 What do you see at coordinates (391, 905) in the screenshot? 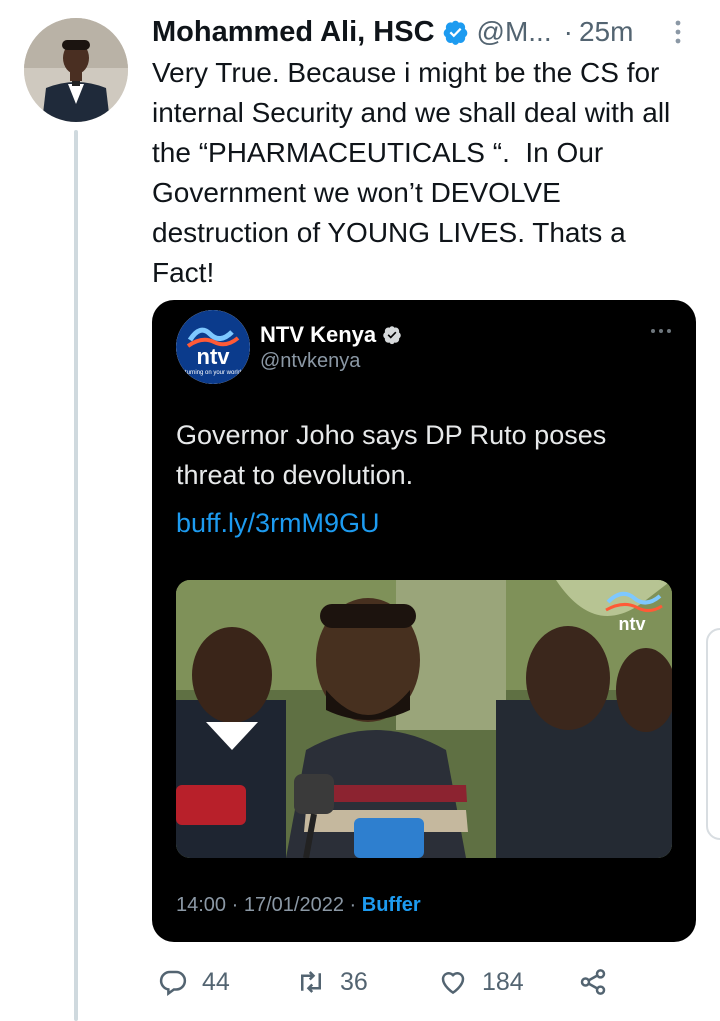
I see `quoted-tweet-source: Buffer` at bounding box center [391, 905].